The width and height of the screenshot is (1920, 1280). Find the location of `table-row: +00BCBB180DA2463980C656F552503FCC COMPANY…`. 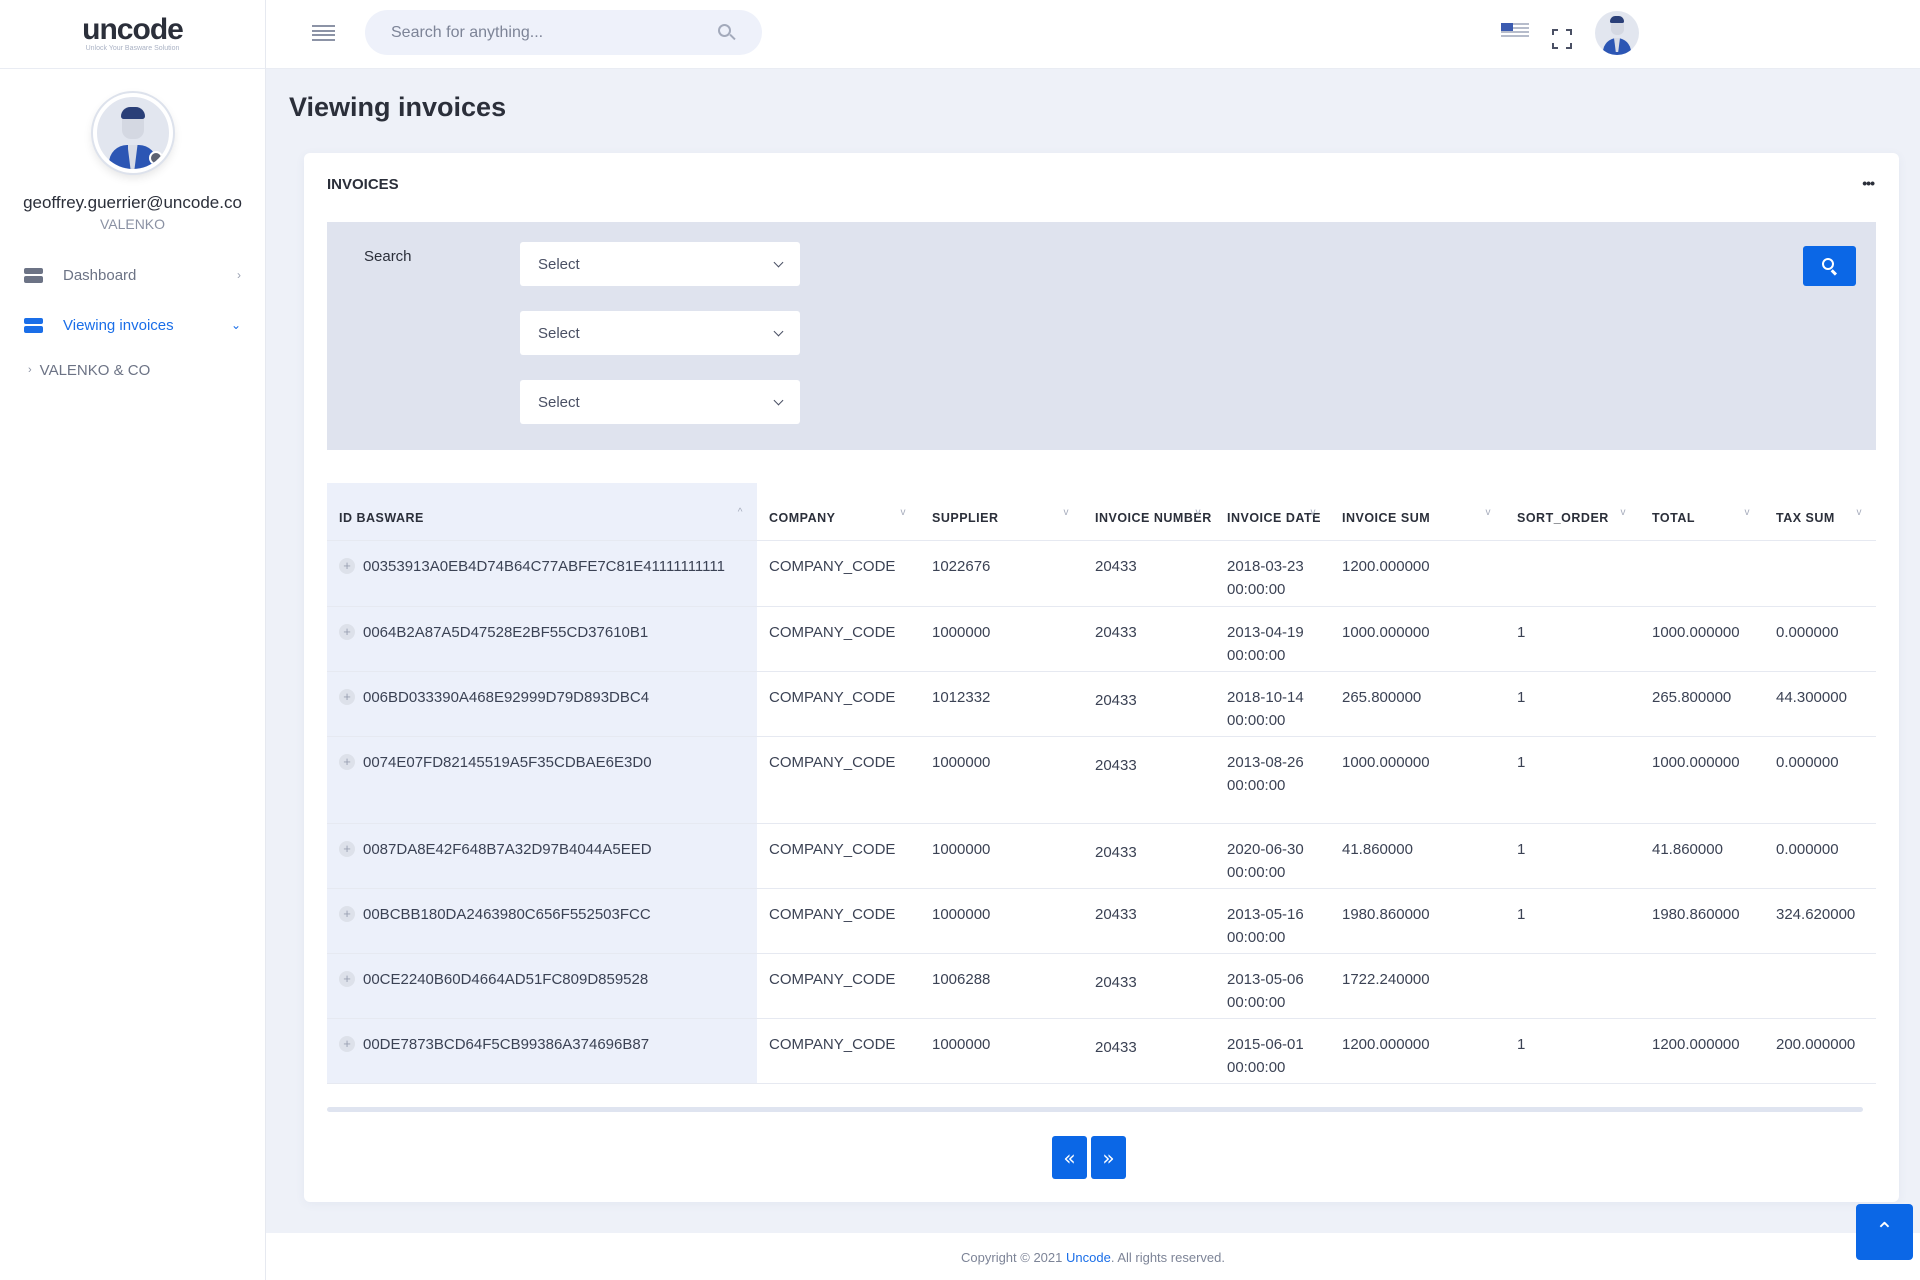

table-row: +00BCBB180DA2463980C656F552503FCC COMPANY… is located at coordinates (1101, 921).